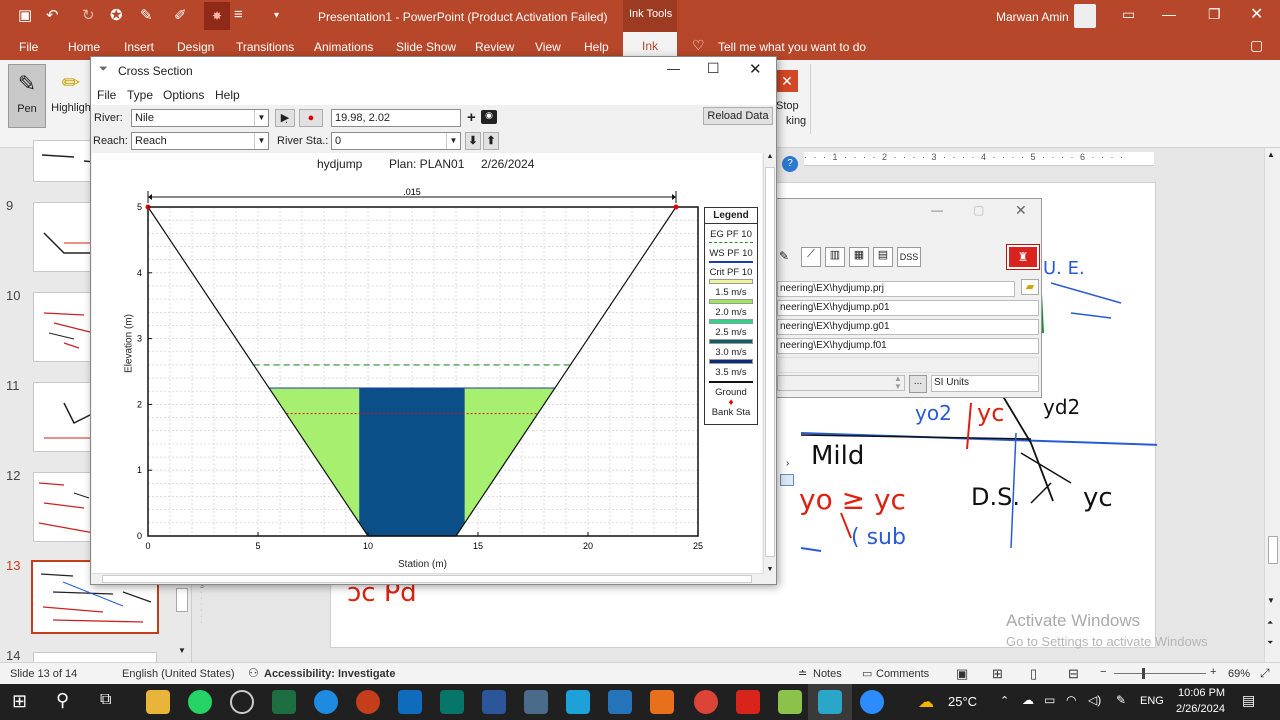  Describe the element at coordinates (1256, 45) in the screenshot. I see `comments-icon: ▢` at that location.